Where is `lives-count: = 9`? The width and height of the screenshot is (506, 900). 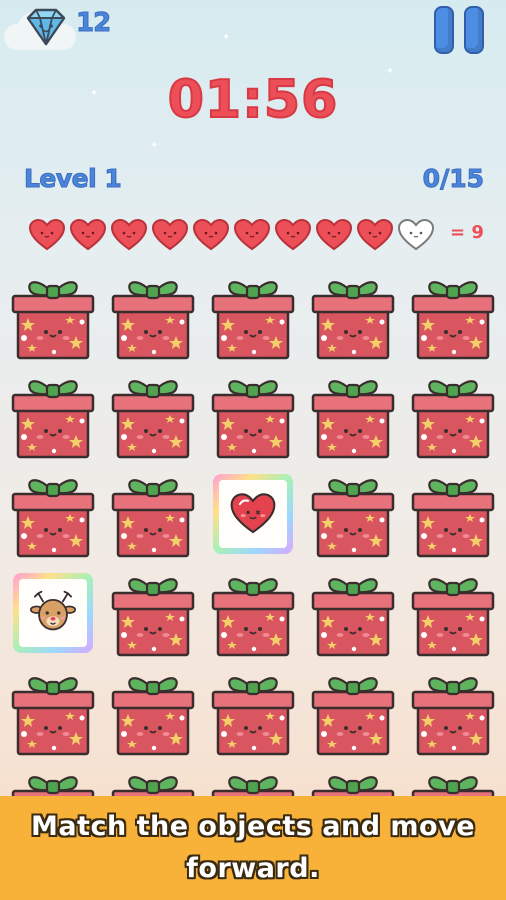 lives-count: = 9 is located at coordinates (467, 232).